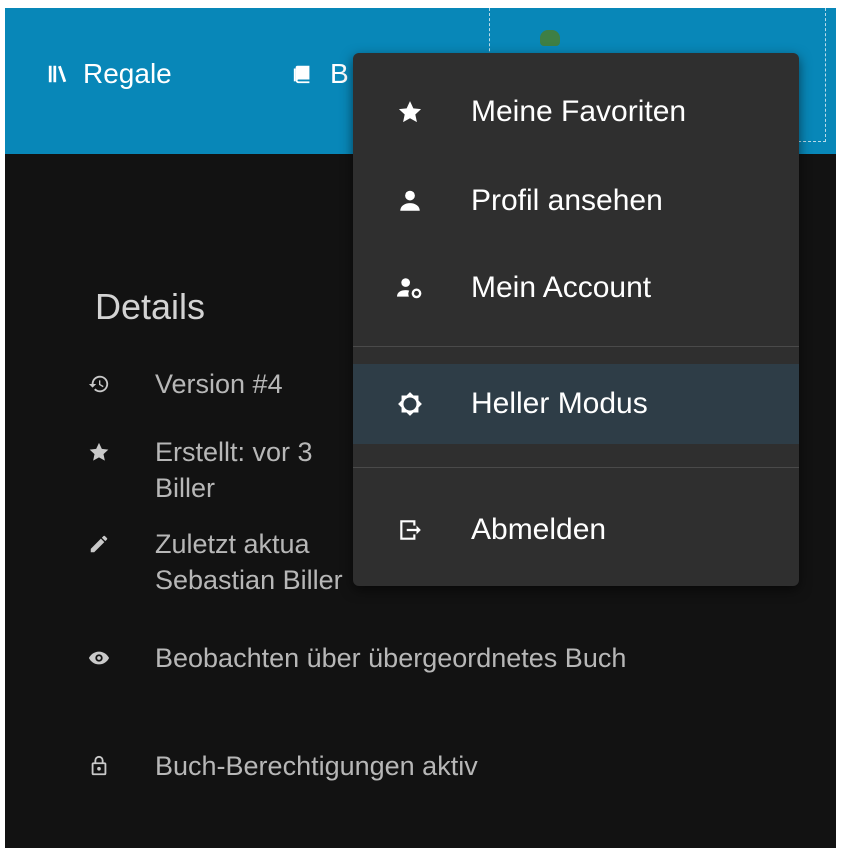 The height and width of the screenshot is (848, 852). Describe the element at coordinates (539, 529) in the screenshot. I see `menu-item-label: Abmelden` at that location.